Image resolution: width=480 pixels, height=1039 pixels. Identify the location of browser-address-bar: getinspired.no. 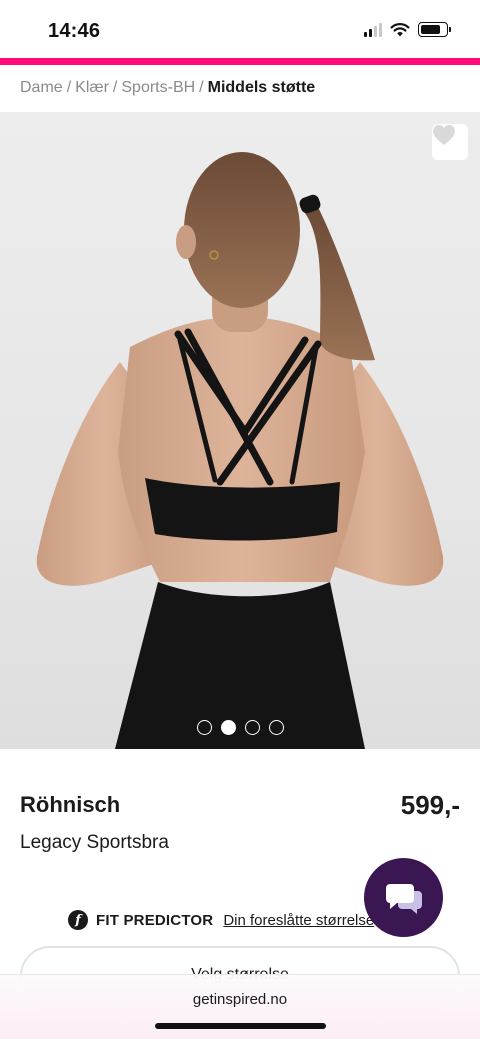
(240, 1006).